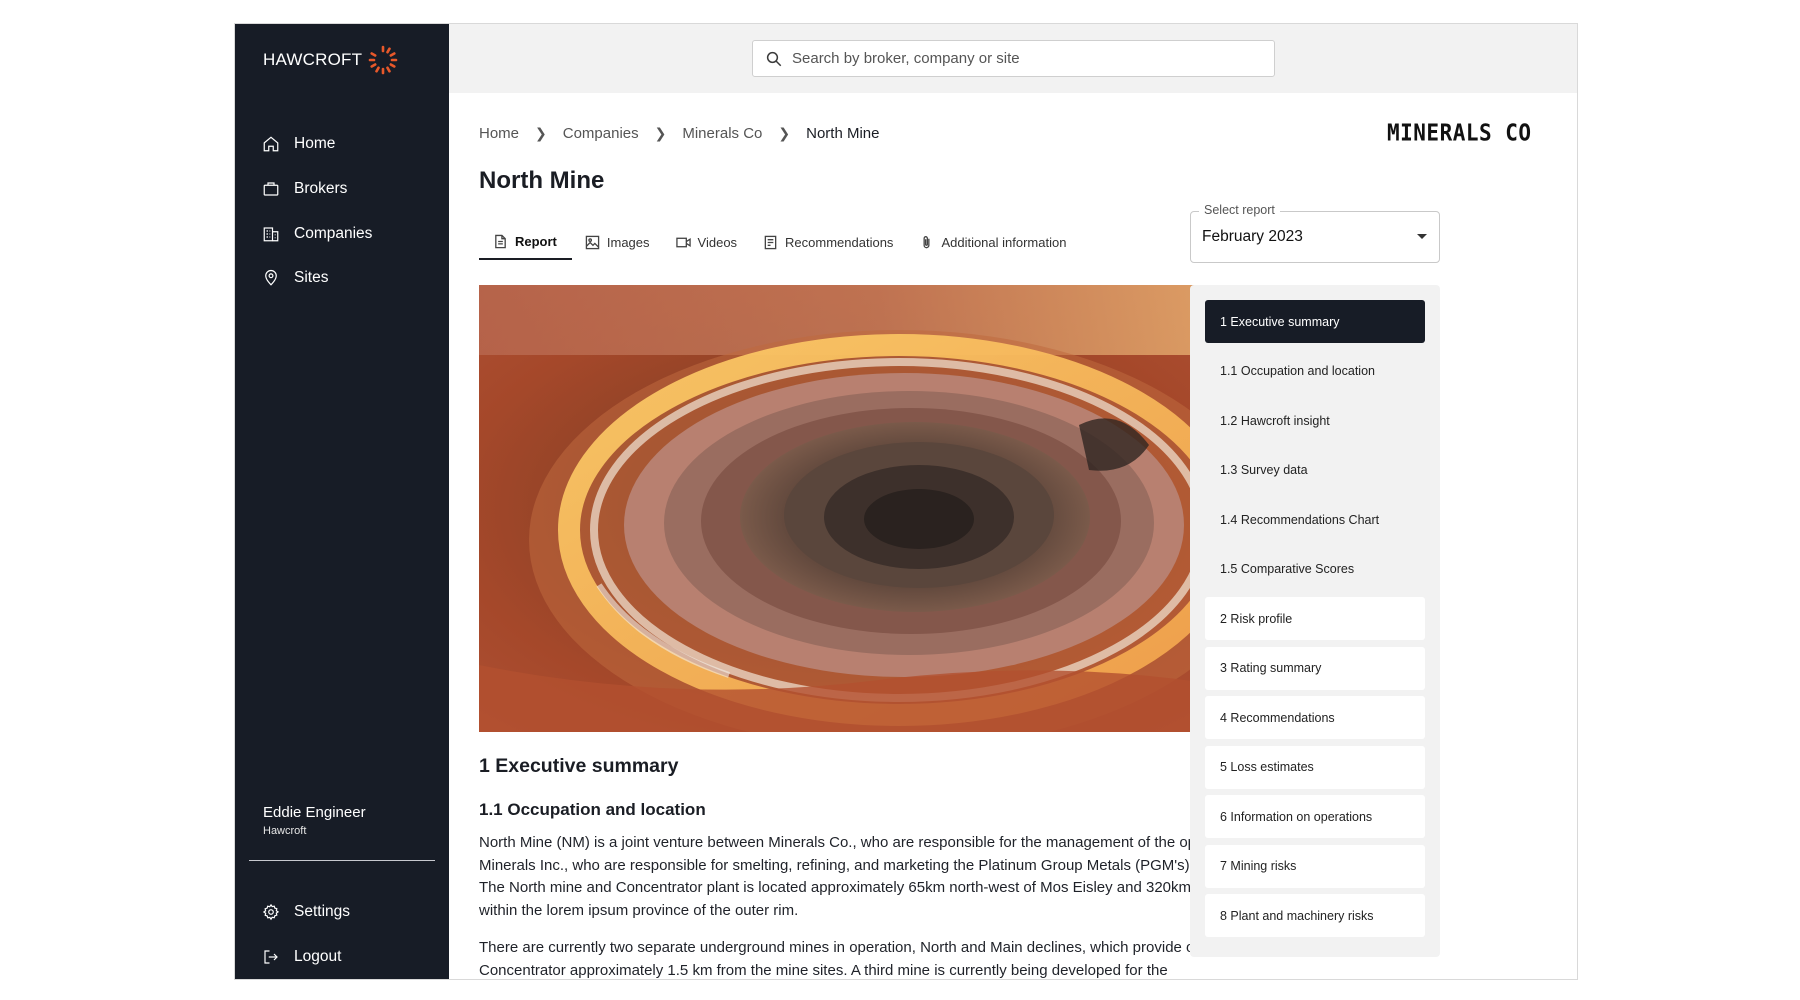 The image size is (1800, 1000). What do you see at coordinates (774, 58) in the screenshot?
I see `search-icon` at bounding box center [774, 58].